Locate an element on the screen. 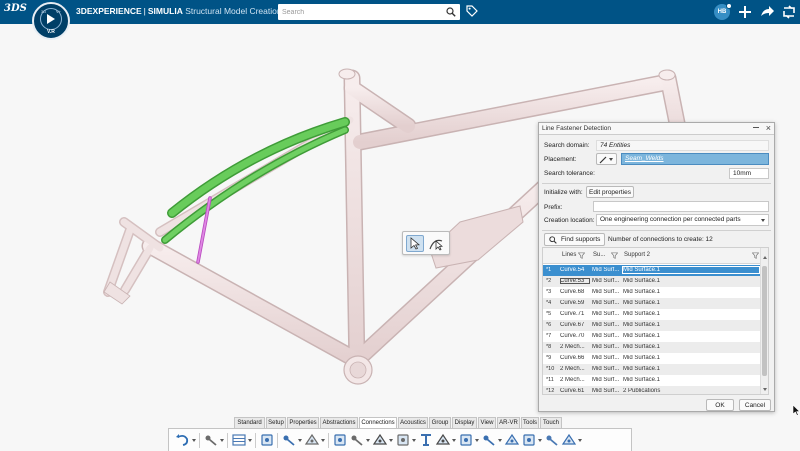 The width and height of the screenshot is (800, 451). detect-fastener-icon is located at coordinates (466, 440).